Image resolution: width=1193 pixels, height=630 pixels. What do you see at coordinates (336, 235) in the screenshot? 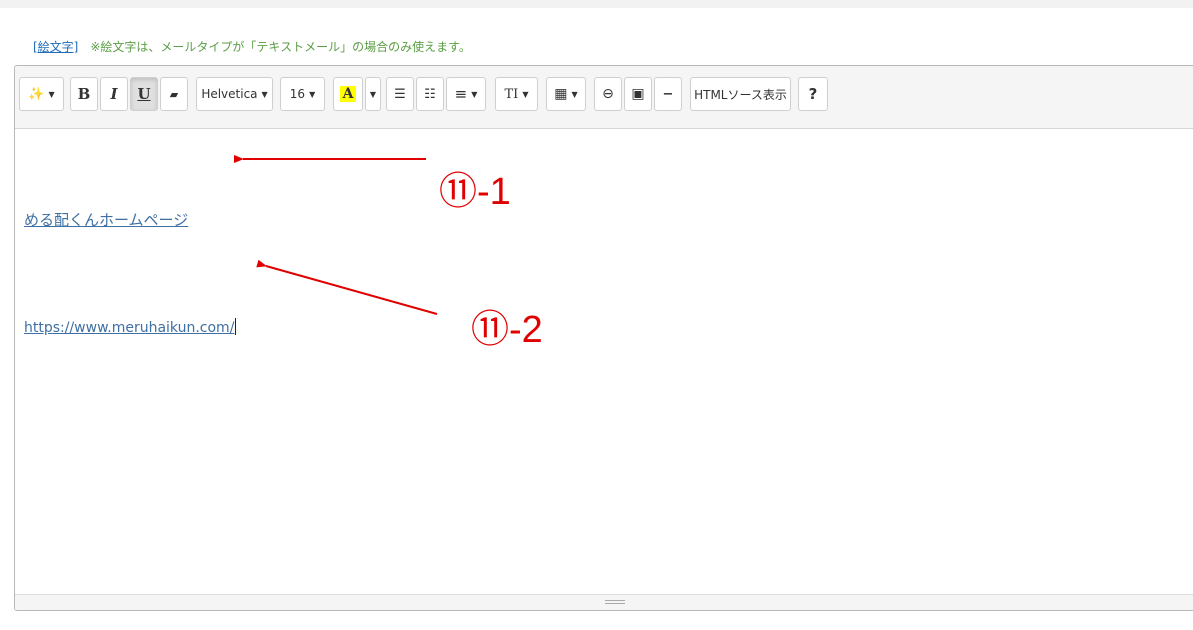
I see `annotation-arrows` at bounding box center [336, 235].